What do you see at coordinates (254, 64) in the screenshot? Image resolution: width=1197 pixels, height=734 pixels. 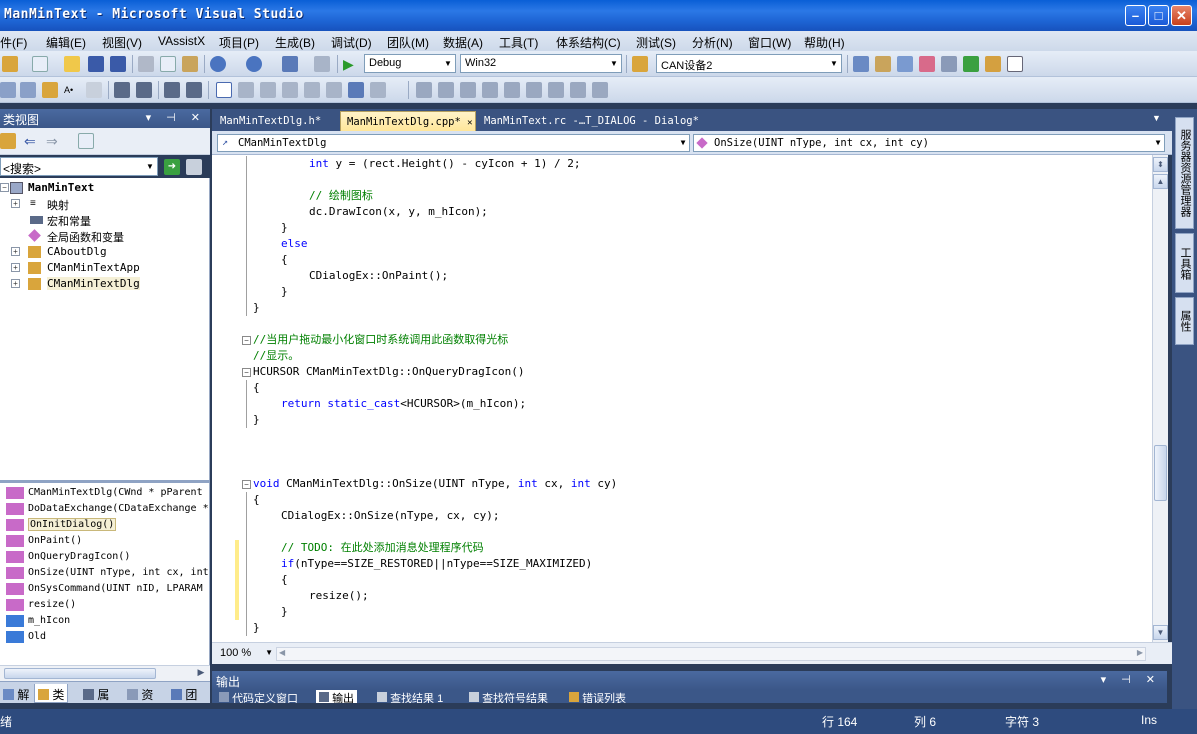 I see `redo-icon` at bounding box center [254, 64].